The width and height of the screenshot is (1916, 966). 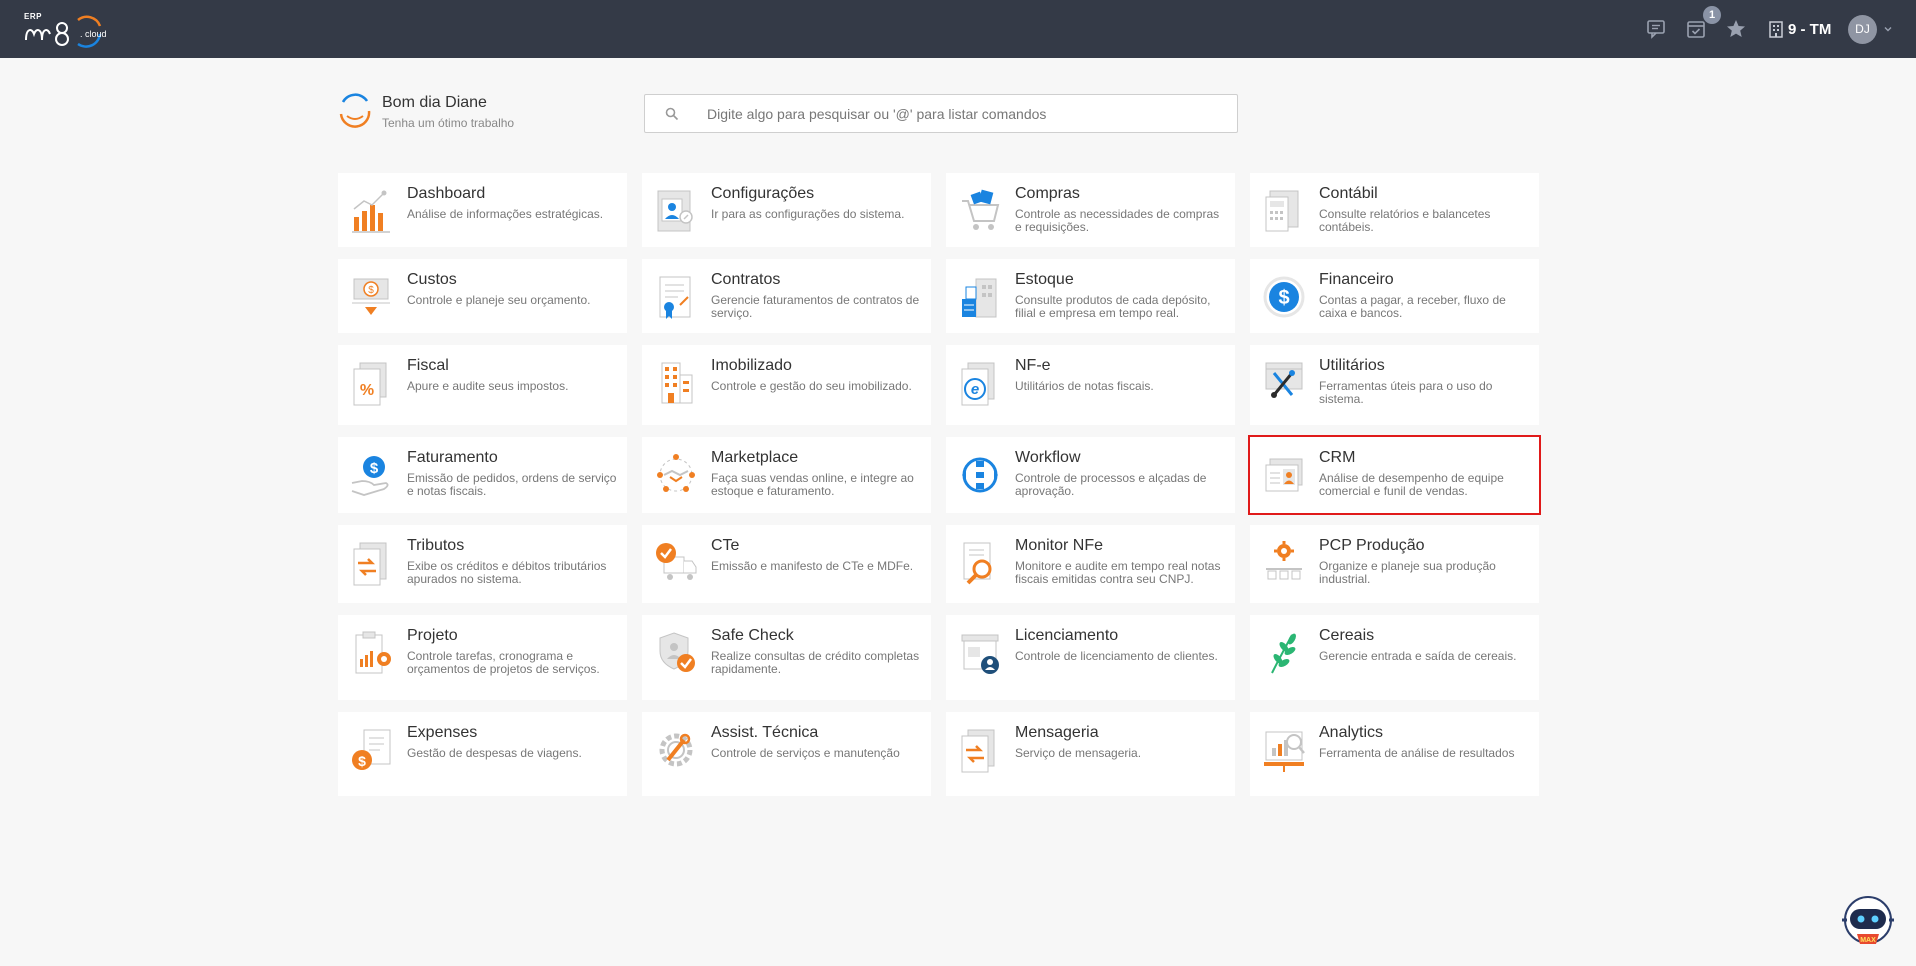 What do you see at coordinates (1337, 457) in the screenshot?
I see `module-title: CRM` at bounding box center [1337, 457].